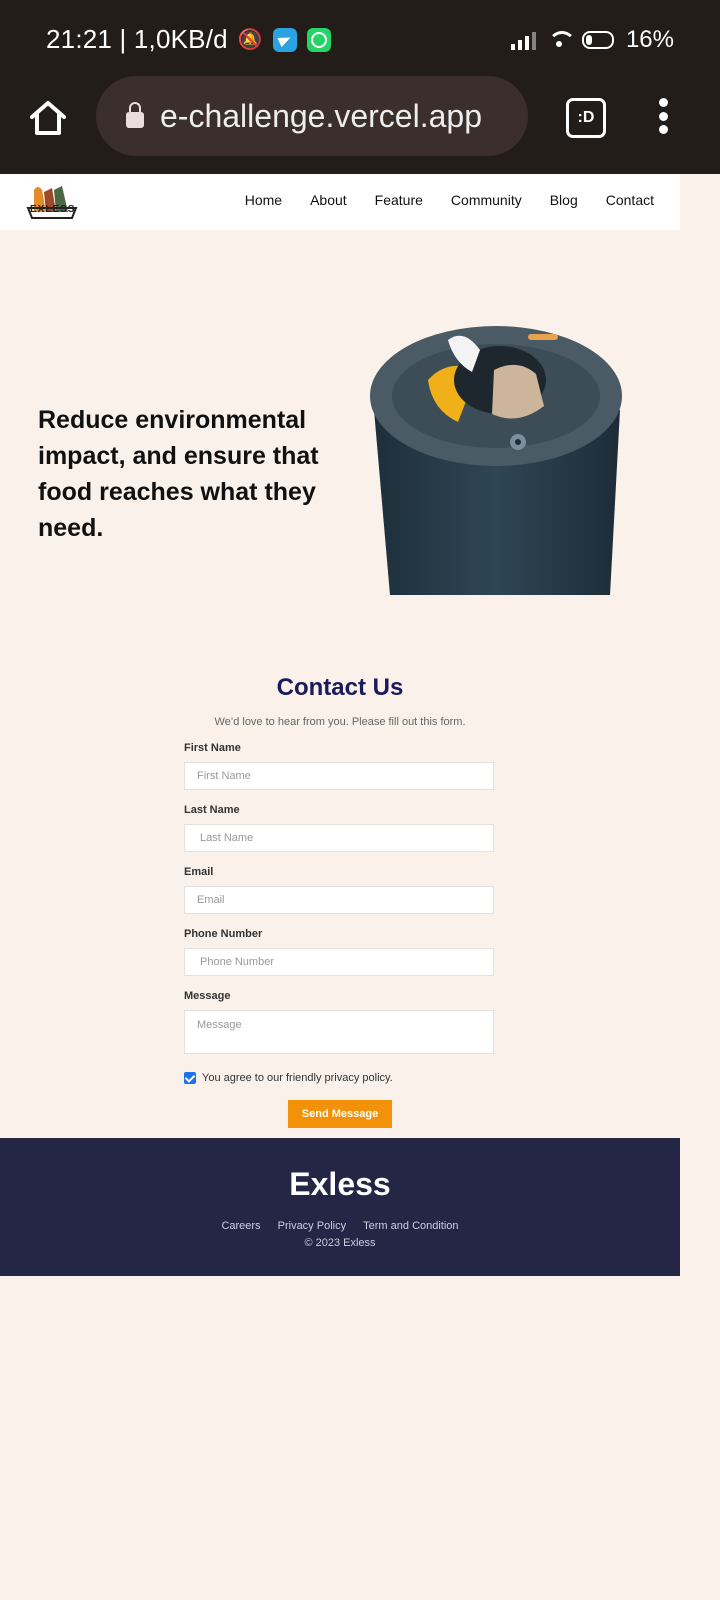  I want to click on nav-home: Home, so click(263, 200).